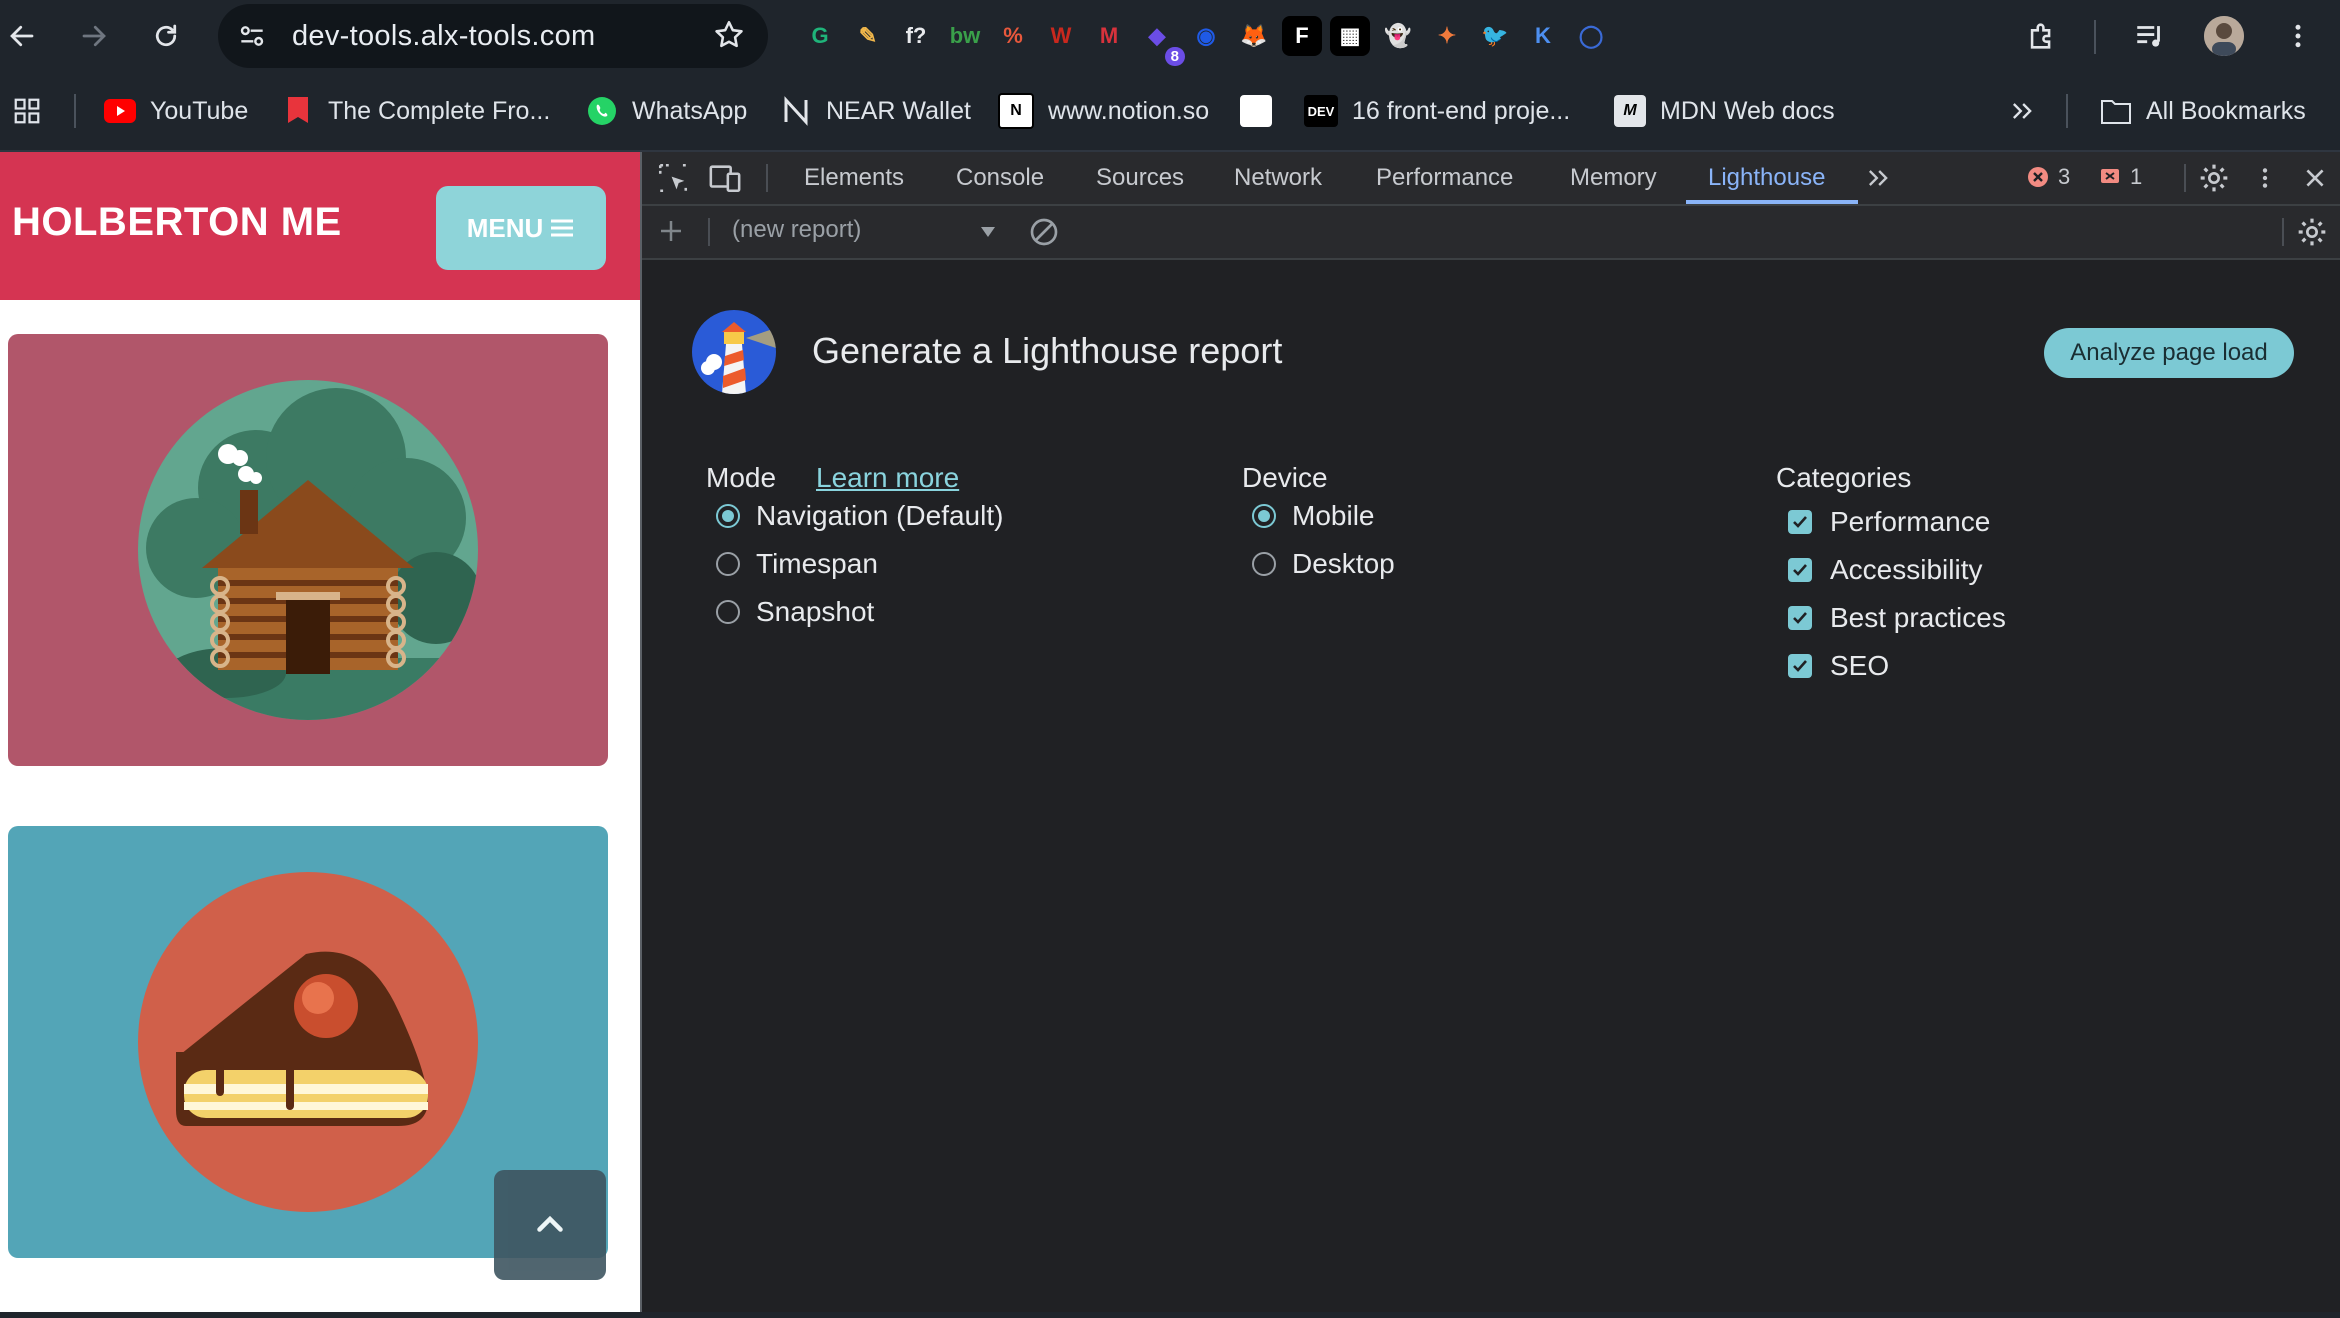 The height and width of the screenshot is (1318, 2340). I want to click on tab-elements: Elements, so click(854, 178).